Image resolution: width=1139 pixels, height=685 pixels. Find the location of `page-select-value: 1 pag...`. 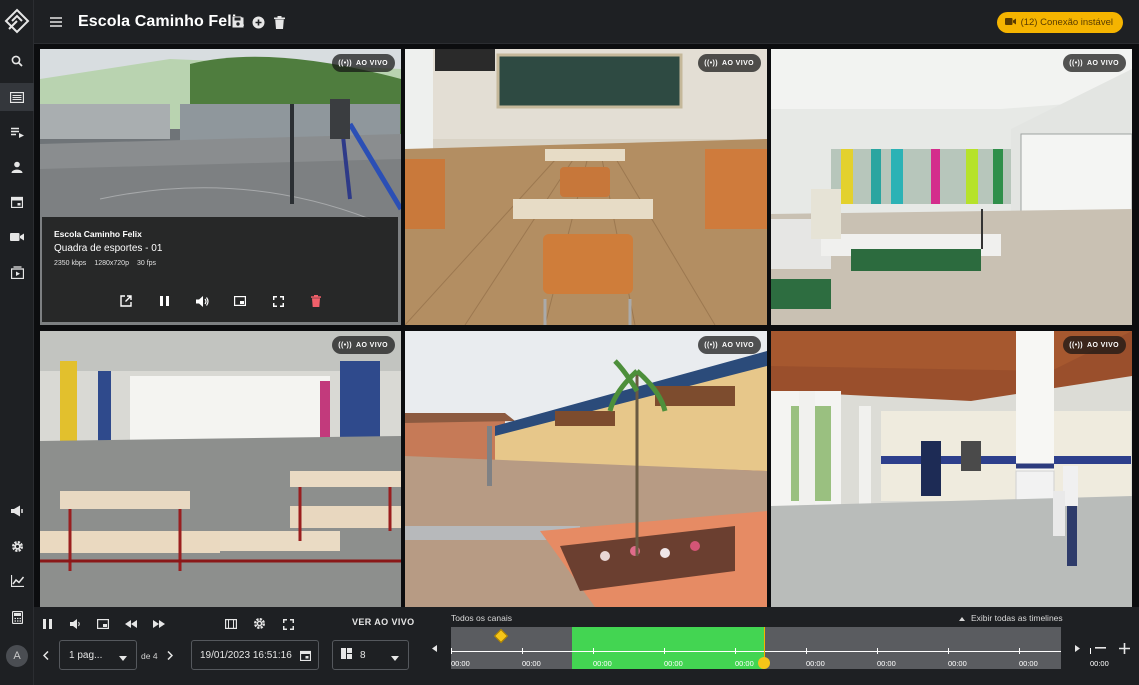

page-select-value: 1 pag... is located at coordinates (86, 655).